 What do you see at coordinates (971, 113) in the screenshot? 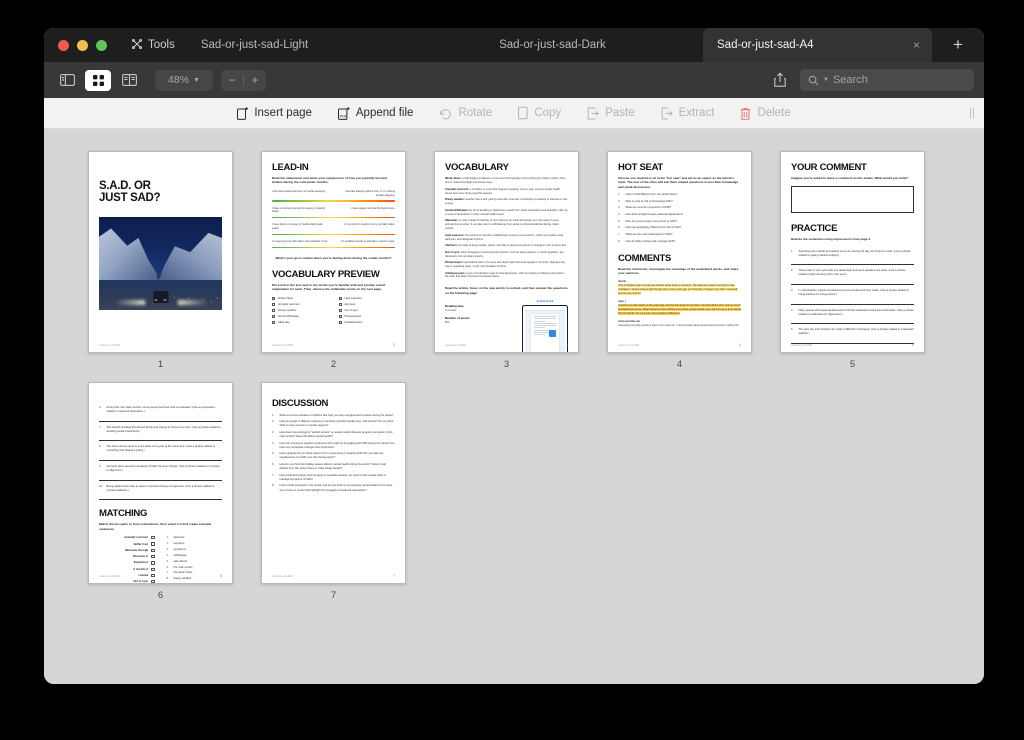
I see `resize-grip-handle` at bounding box center [971, 113].